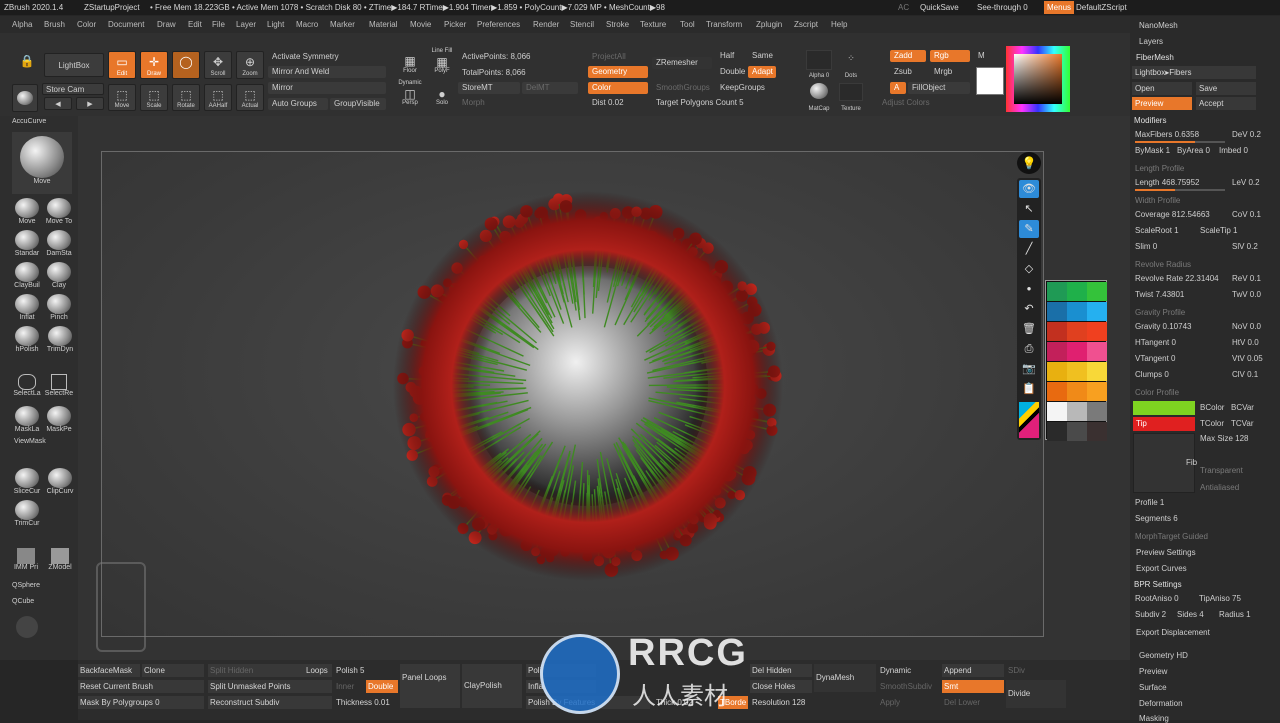  I want to click on rootaniso-slider: RootAniso 0, so click(1157, 598).